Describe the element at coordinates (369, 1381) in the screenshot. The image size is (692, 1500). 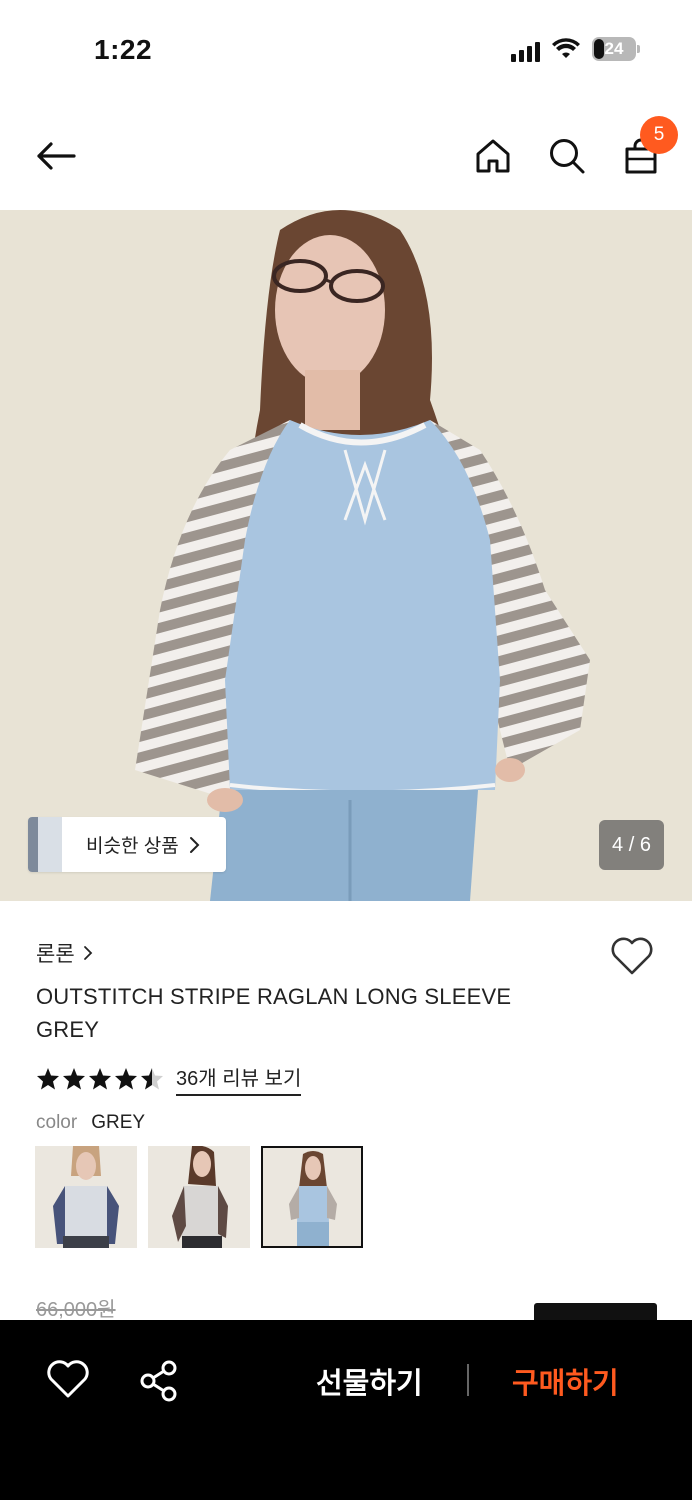
I see `gift-button: 선물하기` at that location.